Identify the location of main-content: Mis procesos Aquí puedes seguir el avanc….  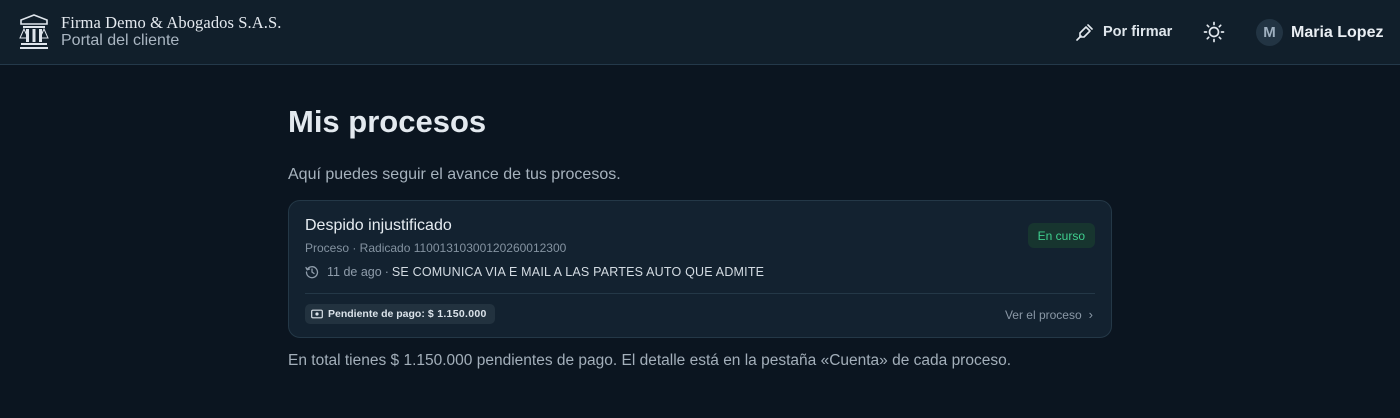
(700, 143).